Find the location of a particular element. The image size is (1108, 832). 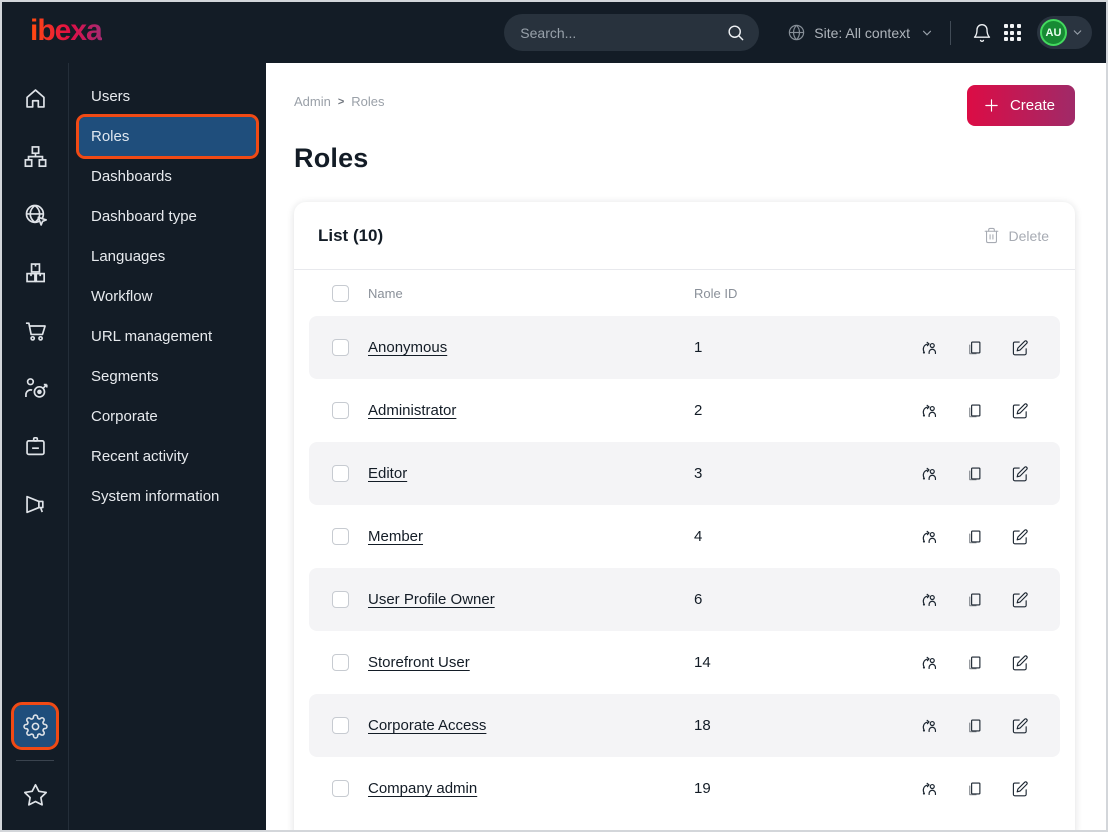

role-id-value: 1 is located at coordinates (698, 347).